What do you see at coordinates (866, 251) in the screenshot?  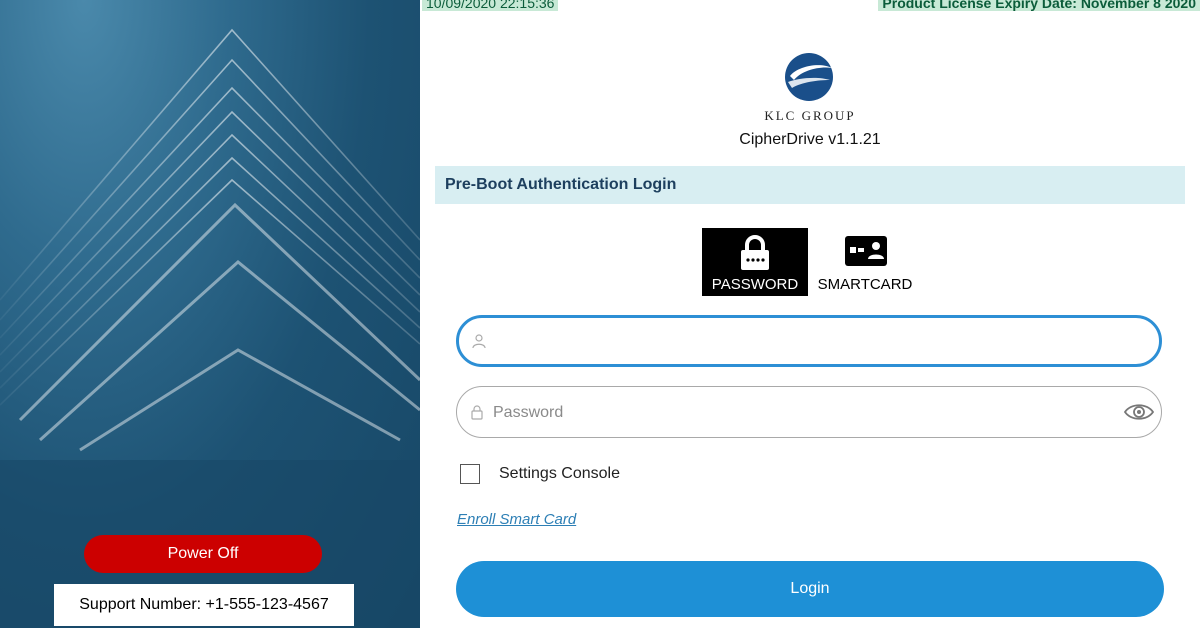 I see `smartcard-icon` at bounding box center [866, 251].